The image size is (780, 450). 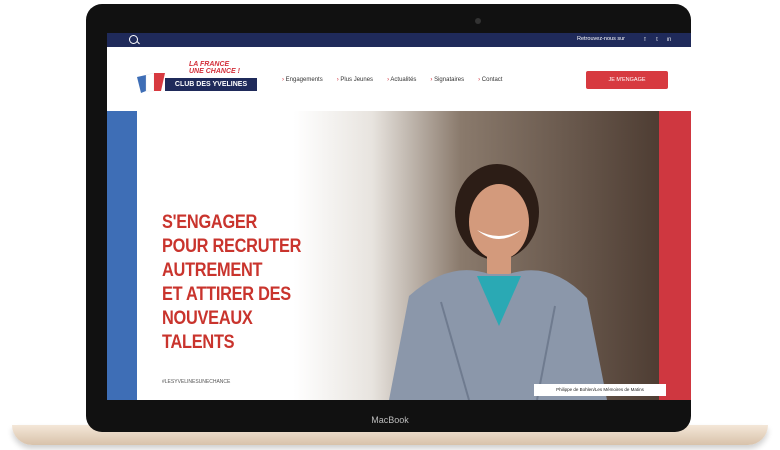 What do you see at coordinates (210, 222) in the screenshot?
I see `headline-line-1: S'ENGAGER` at bounding box center [210, 222].